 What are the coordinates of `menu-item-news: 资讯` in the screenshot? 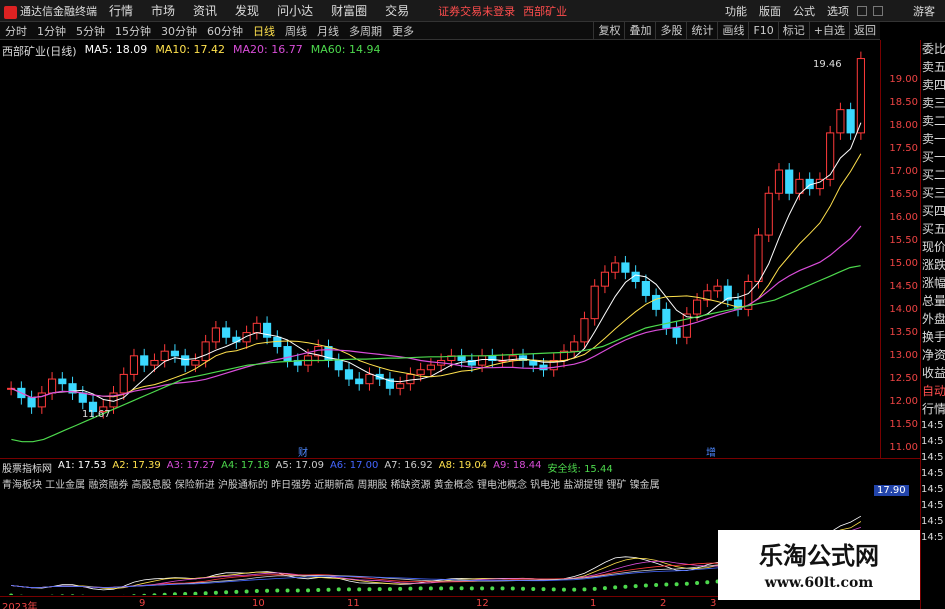 It's located at (205, 10).